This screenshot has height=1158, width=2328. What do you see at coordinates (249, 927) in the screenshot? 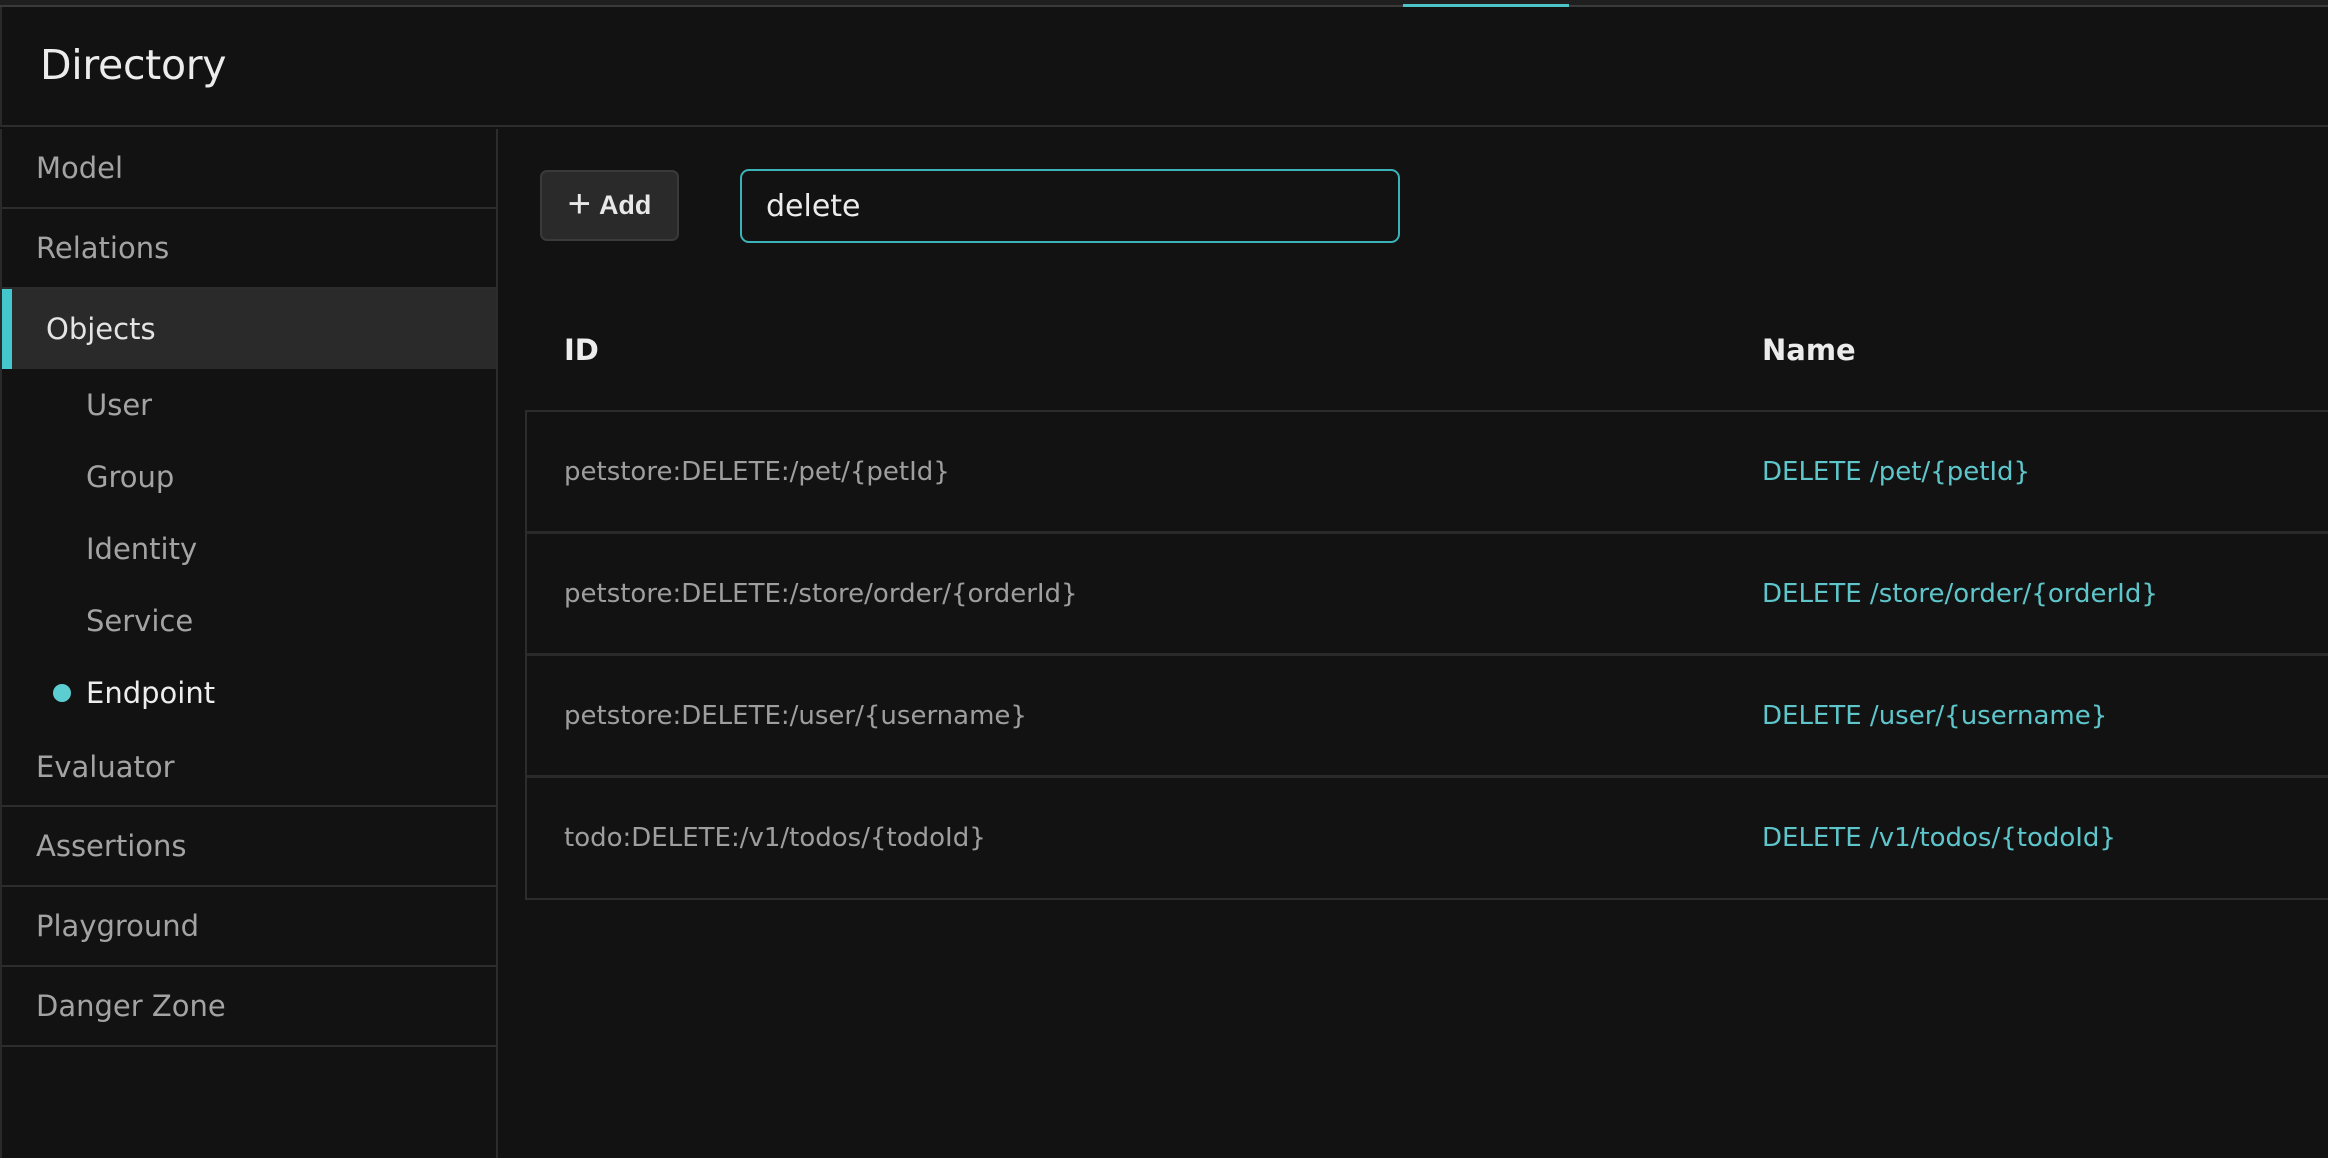
I see `sidebar-item-playground: Playground` at bounding box center [249, 927].